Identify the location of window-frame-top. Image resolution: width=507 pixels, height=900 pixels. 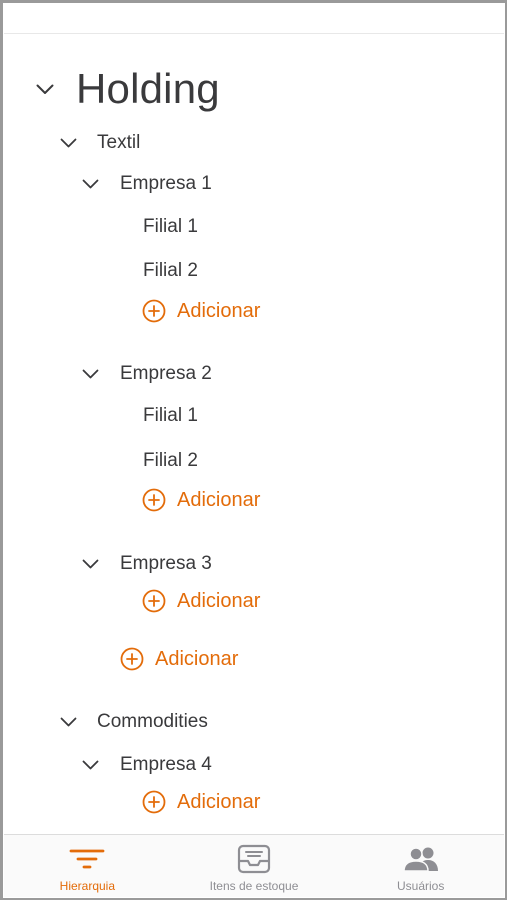
(253, 1).